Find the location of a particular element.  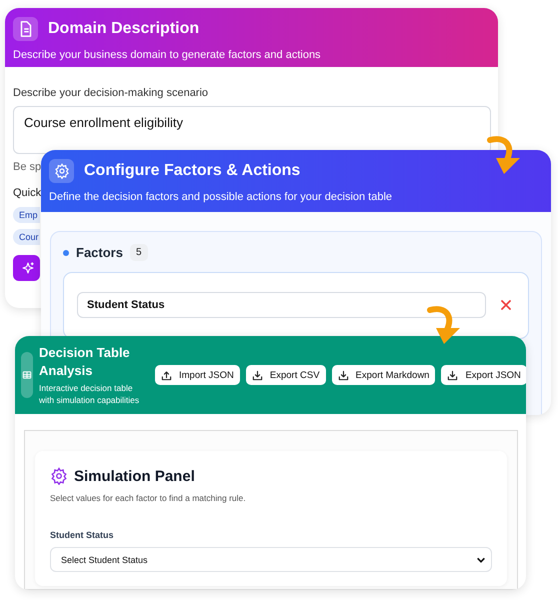

bullet-dot is located at coordinates (66, 253).